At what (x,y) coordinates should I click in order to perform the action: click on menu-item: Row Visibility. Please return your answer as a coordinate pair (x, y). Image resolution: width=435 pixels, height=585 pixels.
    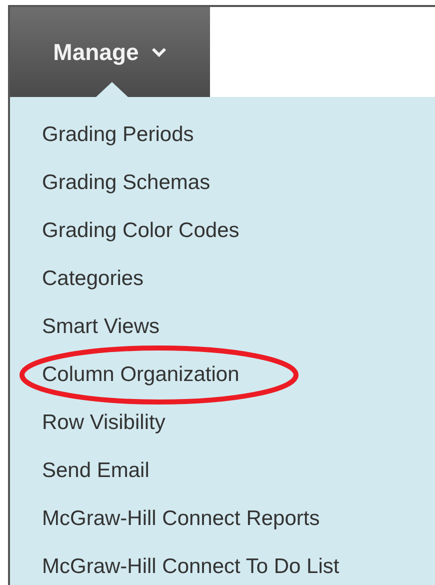
    Looking at the image, I should click on (104, 423).